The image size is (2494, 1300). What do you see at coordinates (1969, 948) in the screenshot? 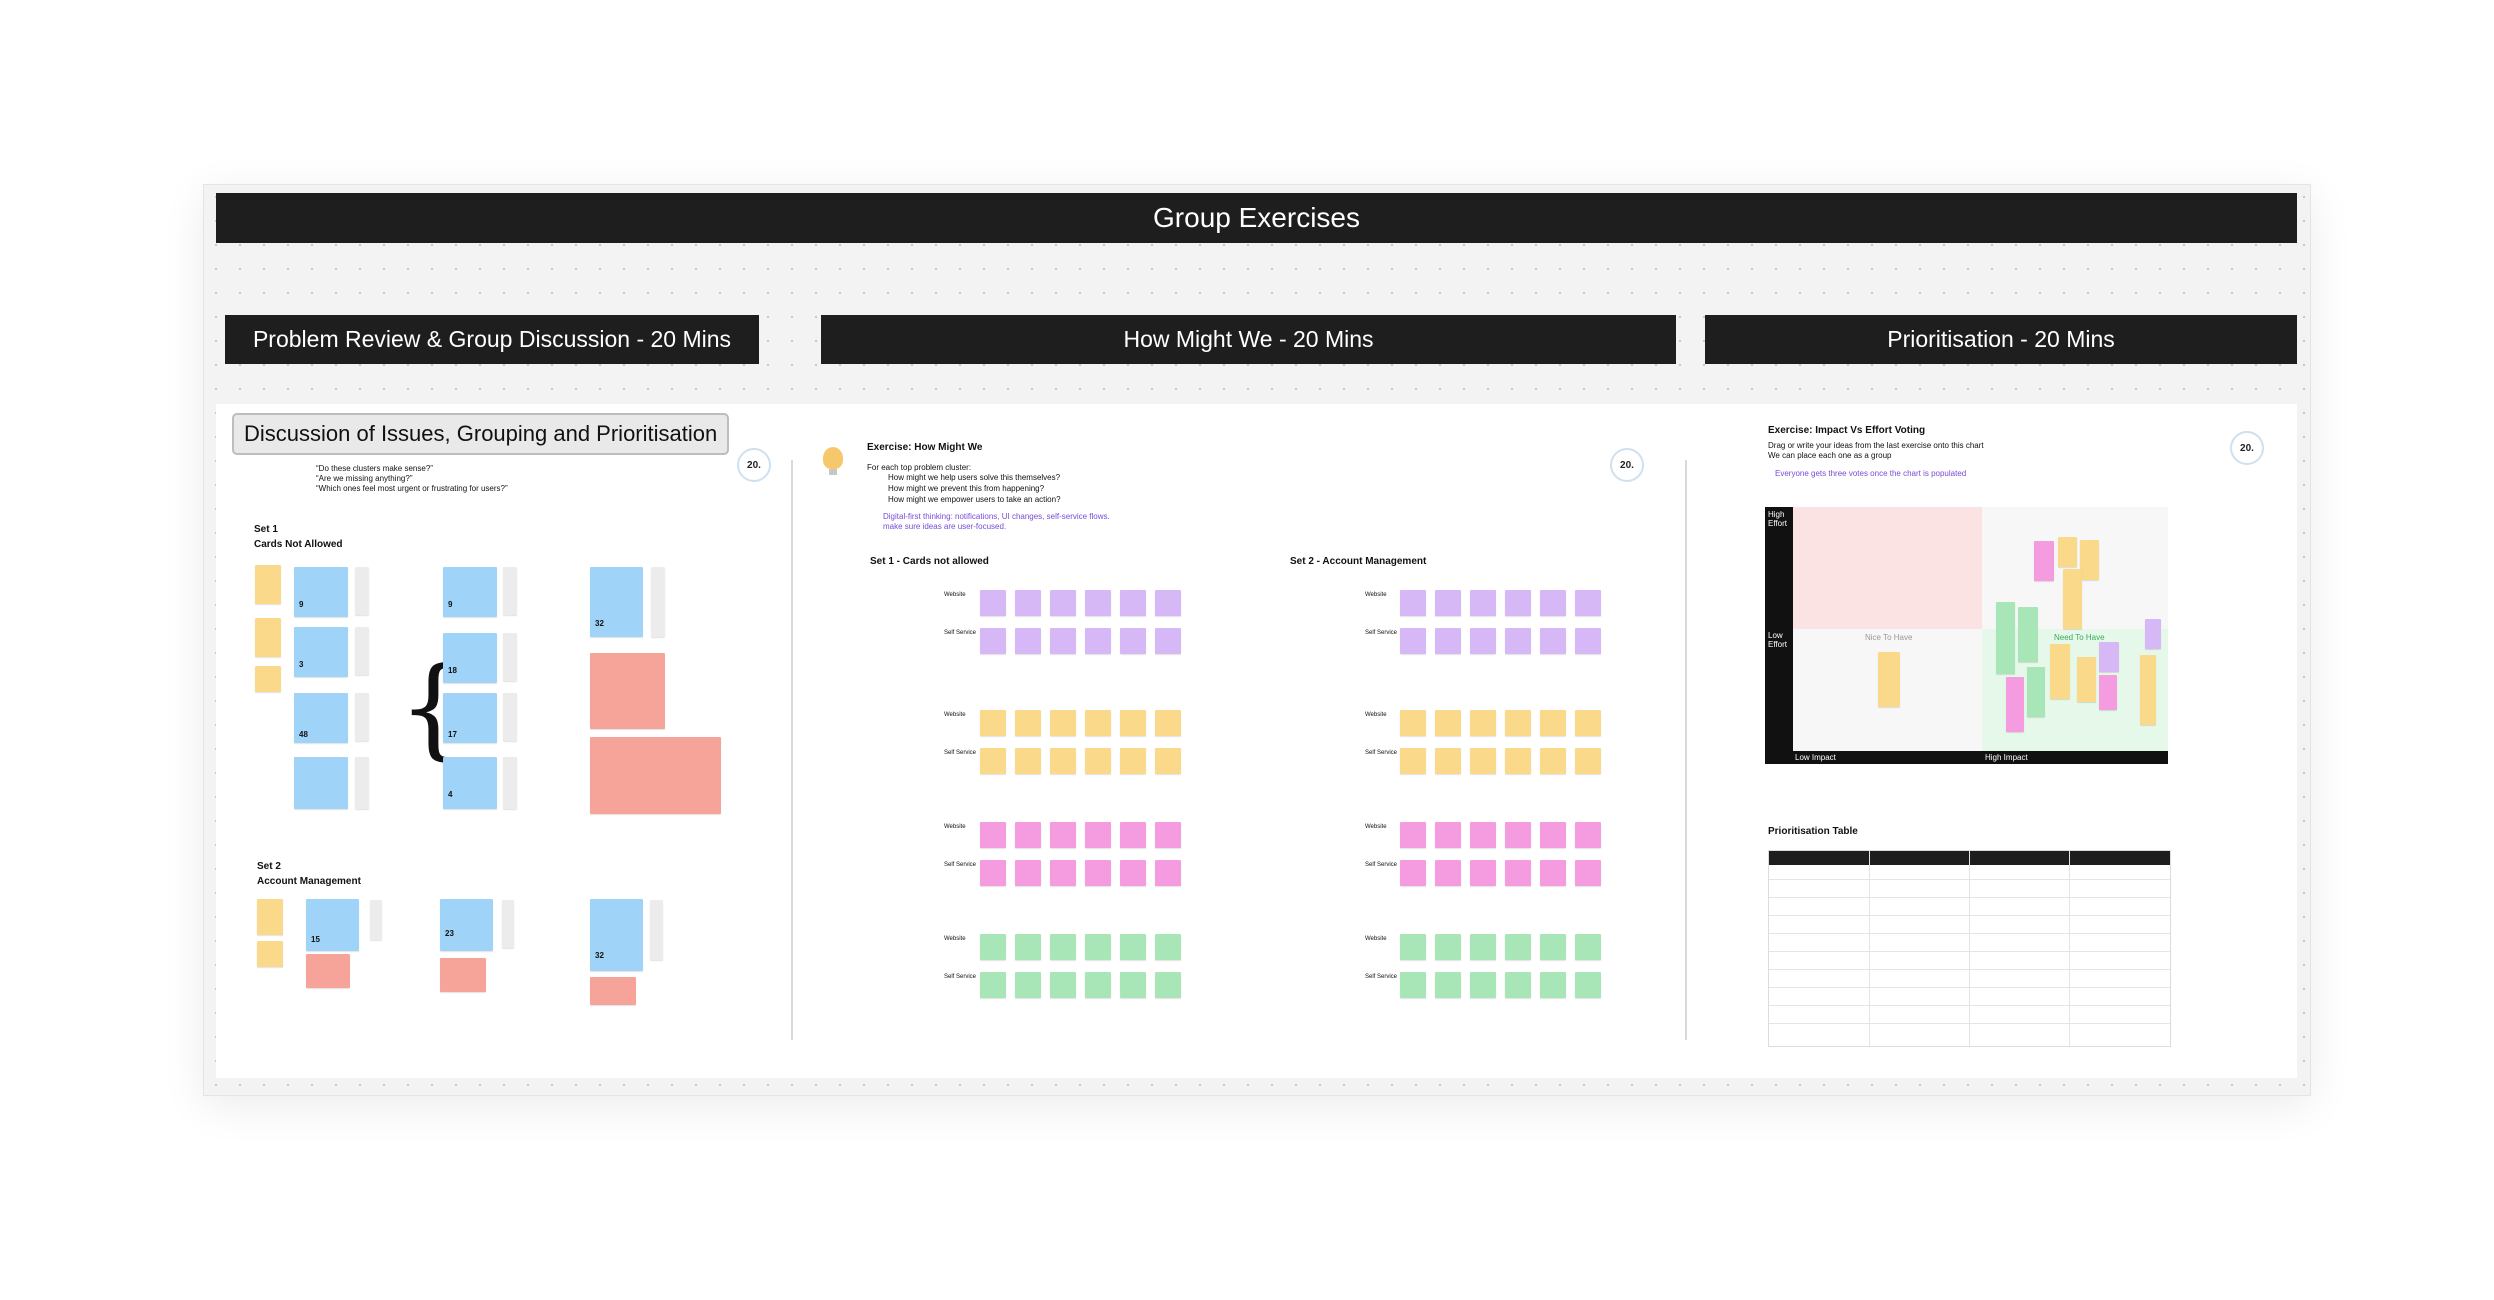
I see `prioritisation-table` at bounding box center [1969, 948].